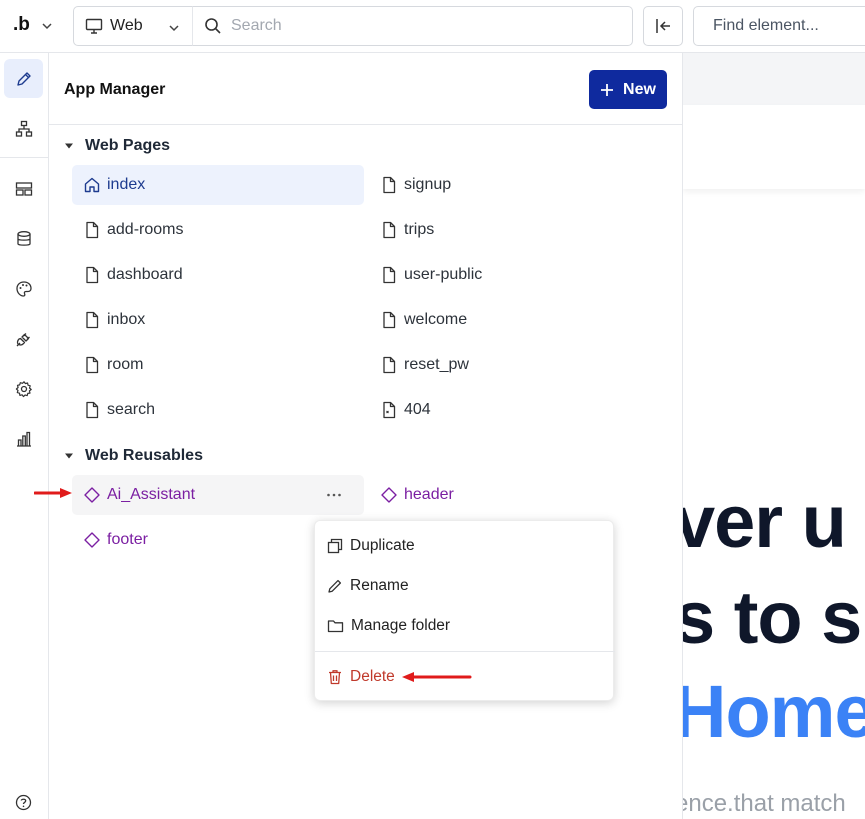 This screenshot has width=865, height=819. What do you see at coordinates (465, 546) in the screenshot?
I see `menu-duplicate: Duplicate` at bounding box center [465, 546].